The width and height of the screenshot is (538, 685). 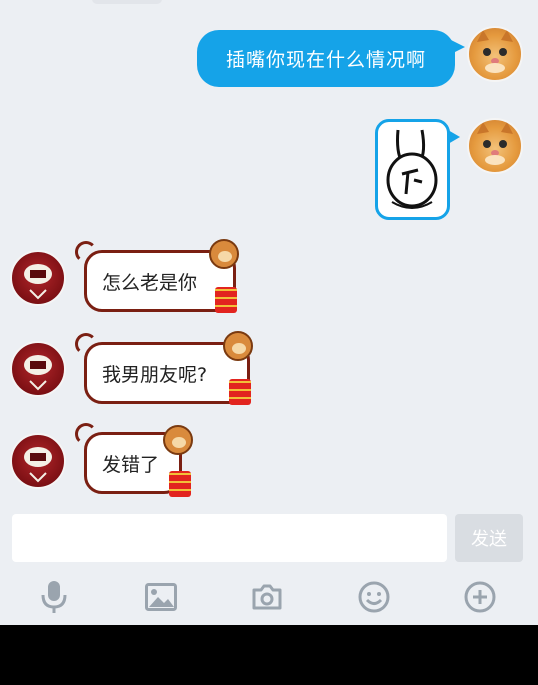 I want to click on message-text: 怎么老是你, so click(x=150, y=282).